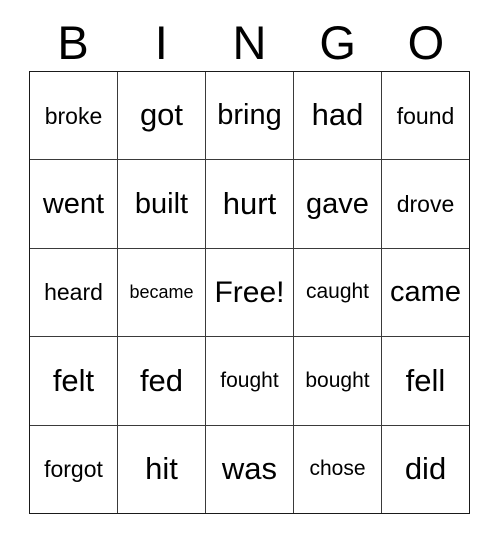 This screenshot has width=500, height=544. I want to click on bingo-cell: came, so click(425, 292).